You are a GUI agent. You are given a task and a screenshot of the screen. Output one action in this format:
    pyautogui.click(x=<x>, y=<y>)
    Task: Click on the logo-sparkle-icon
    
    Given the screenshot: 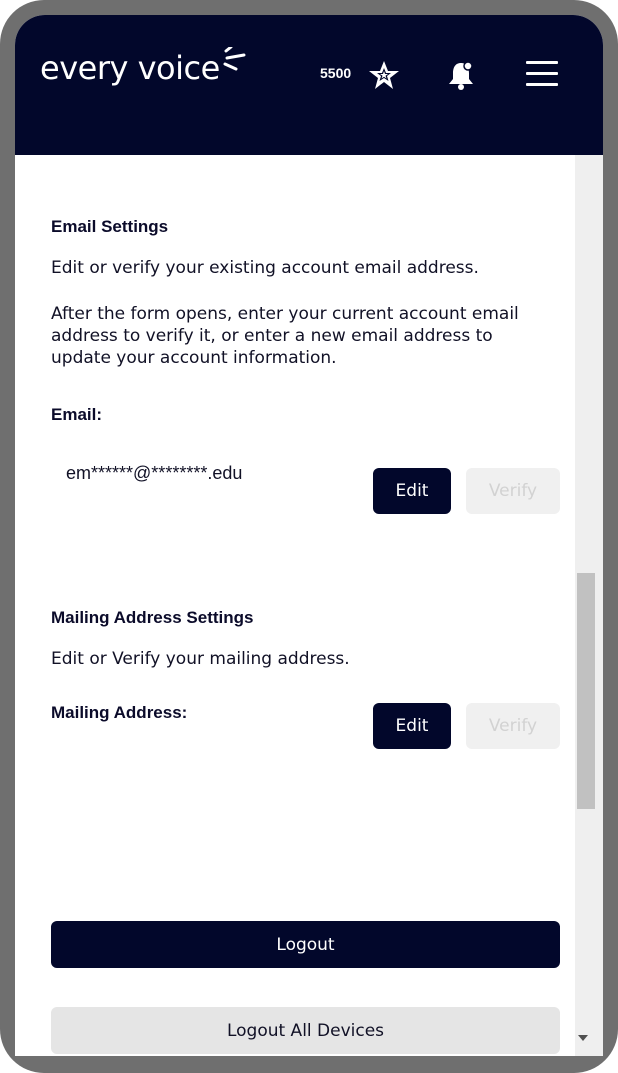 What is the action you would take?
    pyautogui.click(x=234, y=59)
    